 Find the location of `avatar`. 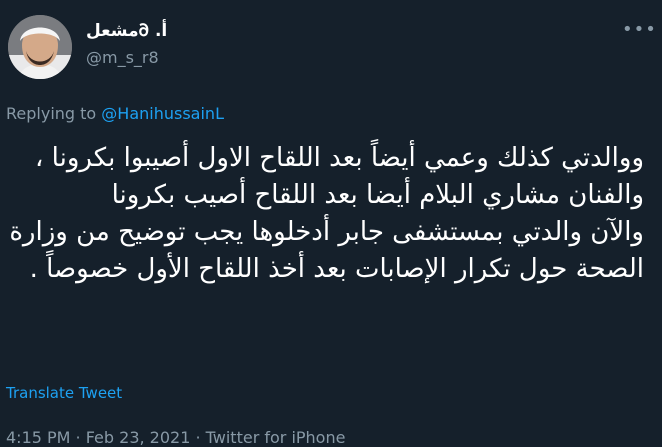

avatar is located at coordinates (40, 47).